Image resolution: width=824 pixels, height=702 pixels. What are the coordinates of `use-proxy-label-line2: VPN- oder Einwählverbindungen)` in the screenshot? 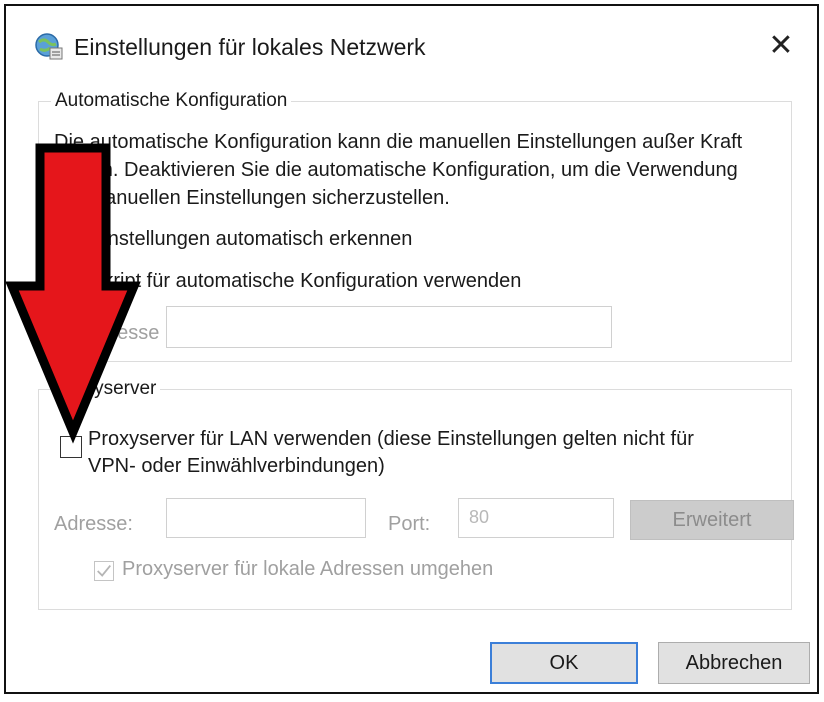 It's located at (236, 466).